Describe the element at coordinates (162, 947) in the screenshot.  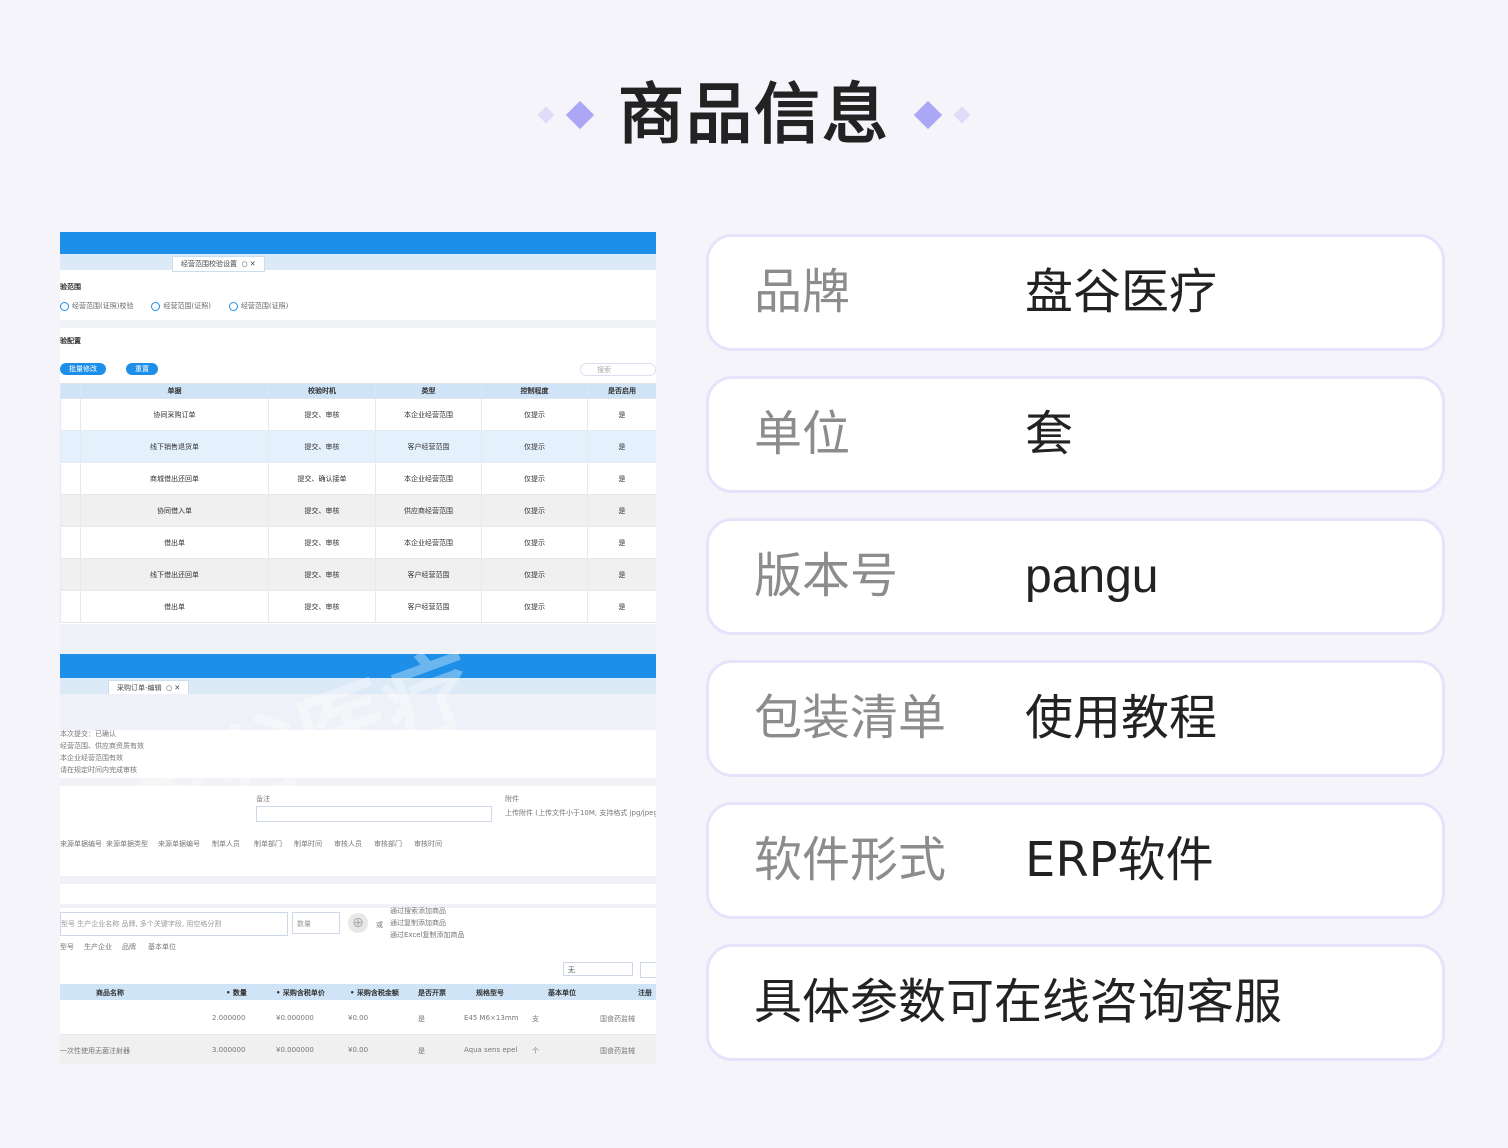
I see `col-label: 基本单位` at that location.